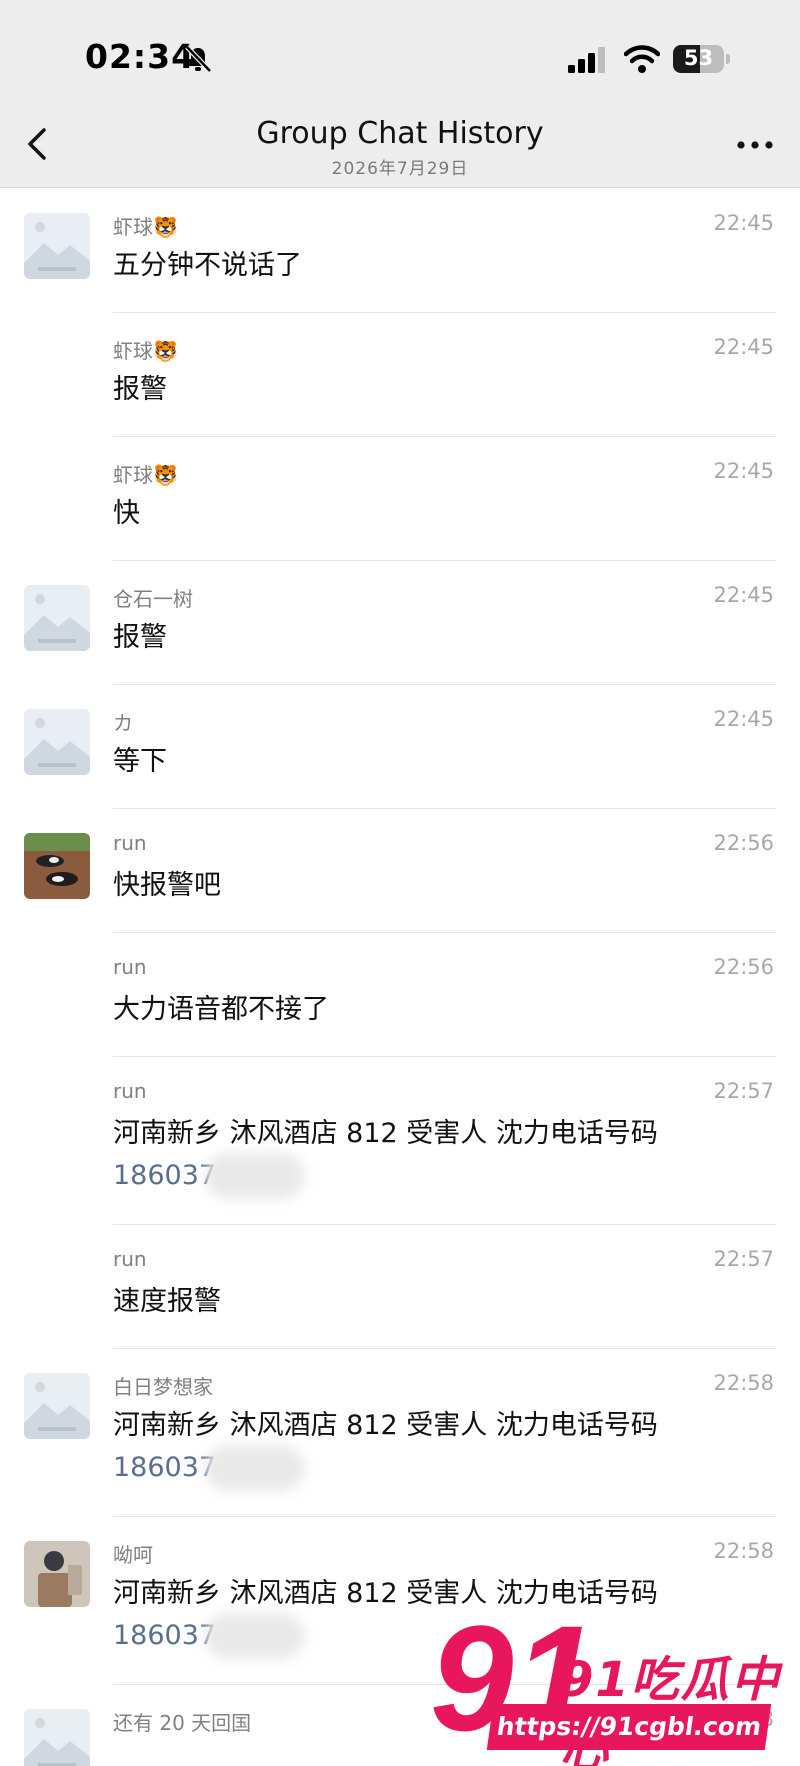 The image size is (800, 1766). Describe the element at coordinates (198, 59) in the screenshot. I see `bell-mute-icon` at that location.